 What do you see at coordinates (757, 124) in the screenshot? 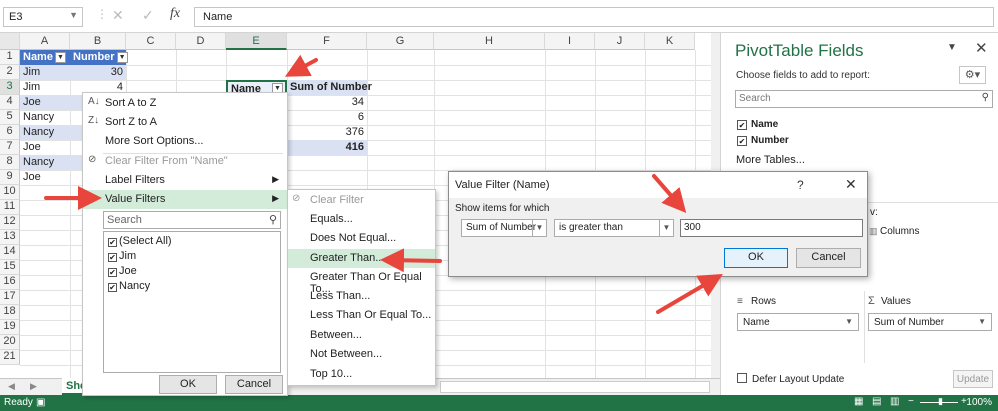
I see `field-name: ✔ Name` at bounding box center [757, 124].